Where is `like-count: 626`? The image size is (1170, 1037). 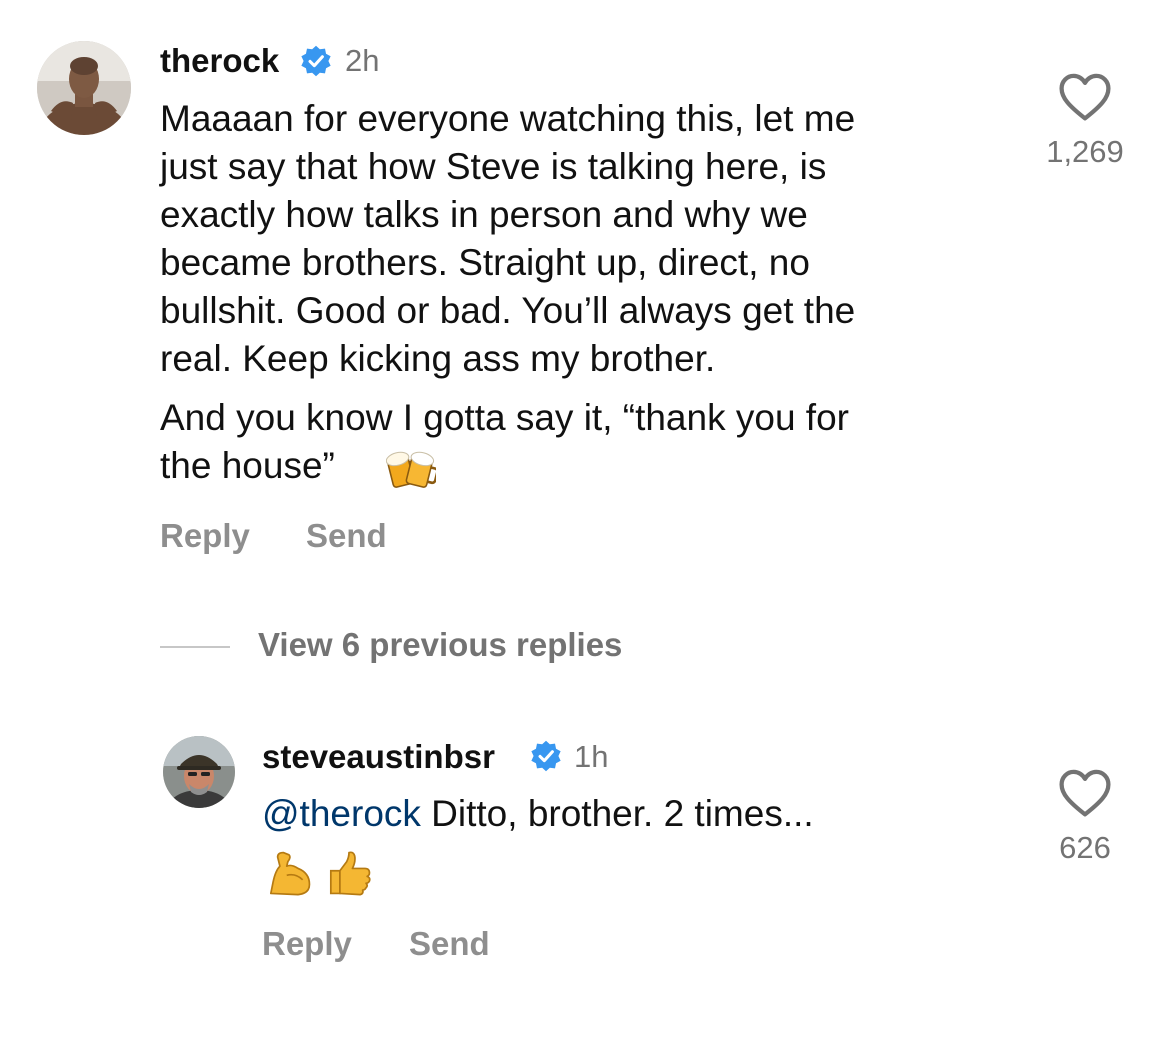
like-count: 626 is located at coordinates (1085, 847).